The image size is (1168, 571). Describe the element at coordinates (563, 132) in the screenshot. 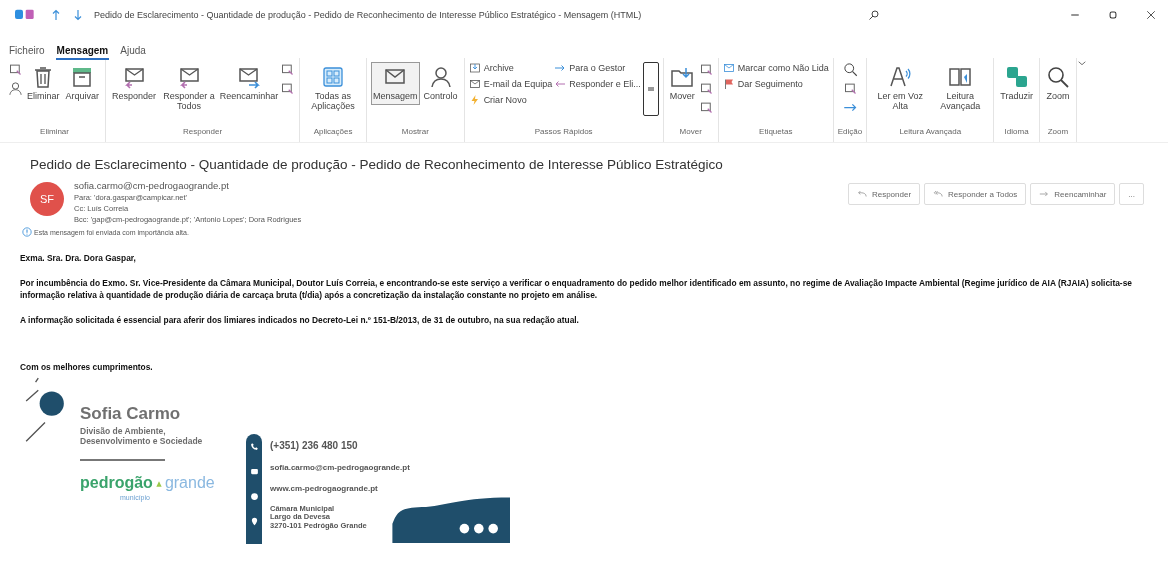

I see `group-label: Passos Rápidos` at that location.